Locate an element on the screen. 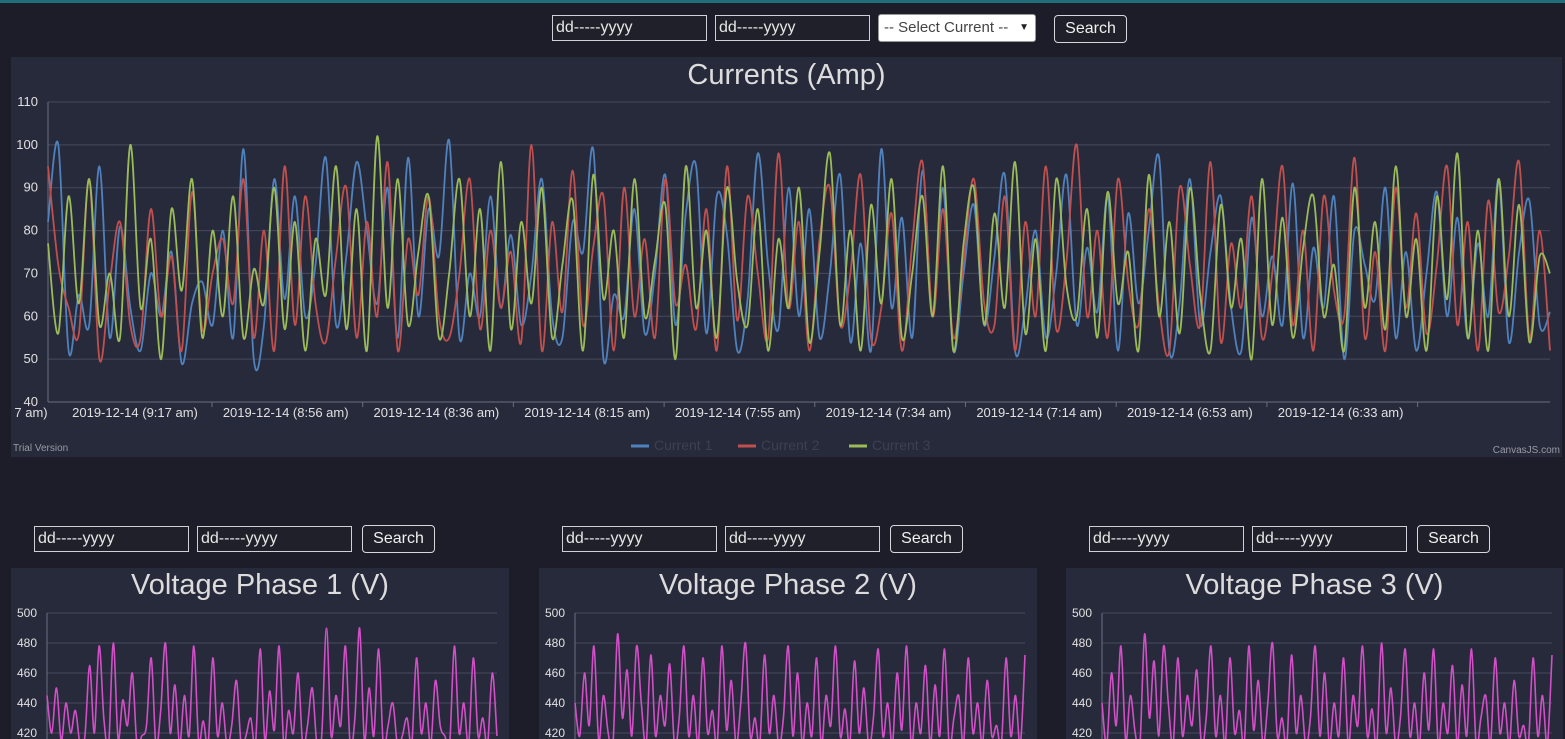  voltage2-chart: 420 440 460 480 500 is located at coordinates (785, 672).